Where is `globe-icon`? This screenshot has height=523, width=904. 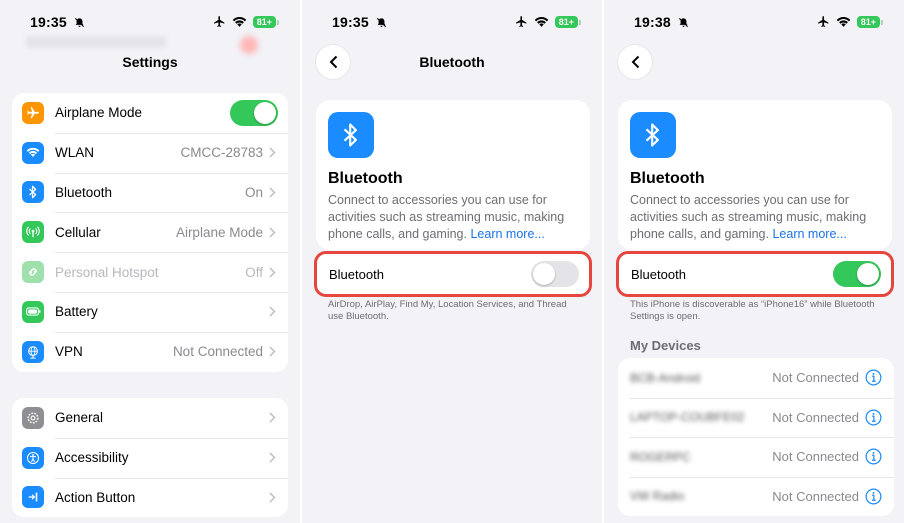
globe-icon is located at coordinates (33, 351).